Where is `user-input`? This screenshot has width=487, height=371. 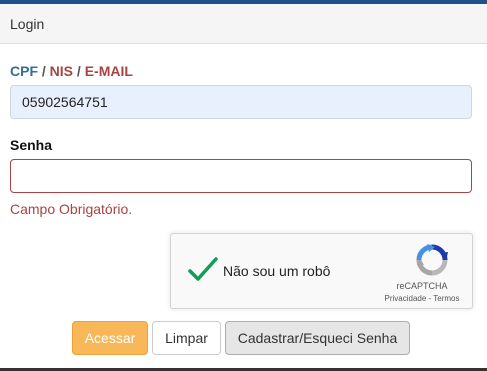
user-input is located at coordinates (241, 102).